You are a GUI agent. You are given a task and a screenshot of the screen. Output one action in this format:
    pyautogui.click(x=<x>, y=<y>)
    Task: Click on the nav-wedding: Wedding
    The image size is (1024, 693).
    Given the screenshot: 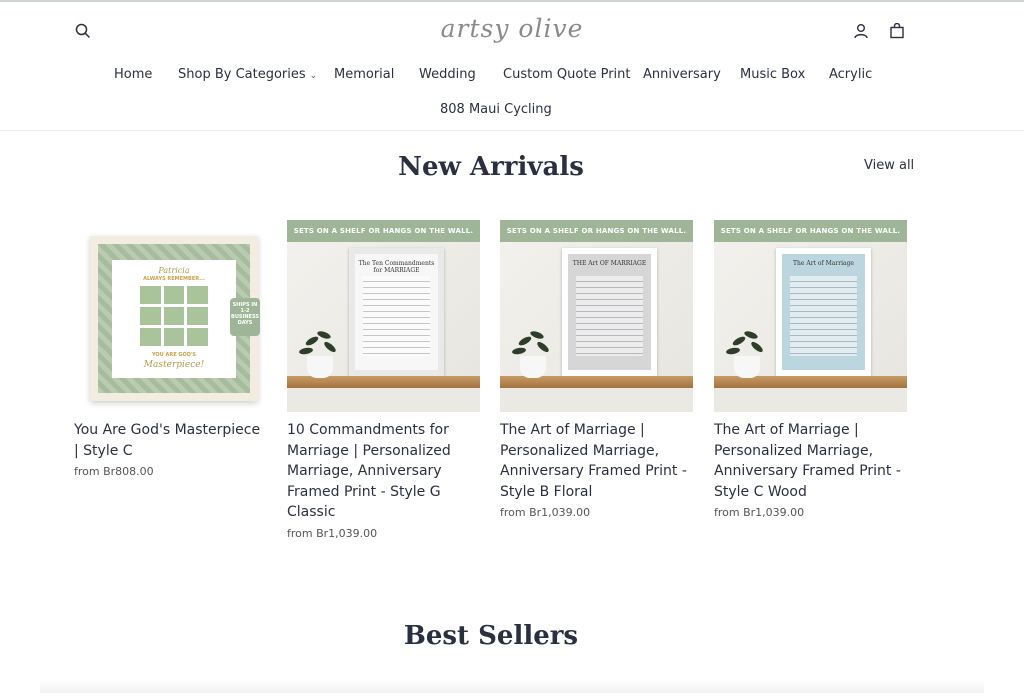 What is the action you would take?
    pyautogui.click(x=447, y=74)
    